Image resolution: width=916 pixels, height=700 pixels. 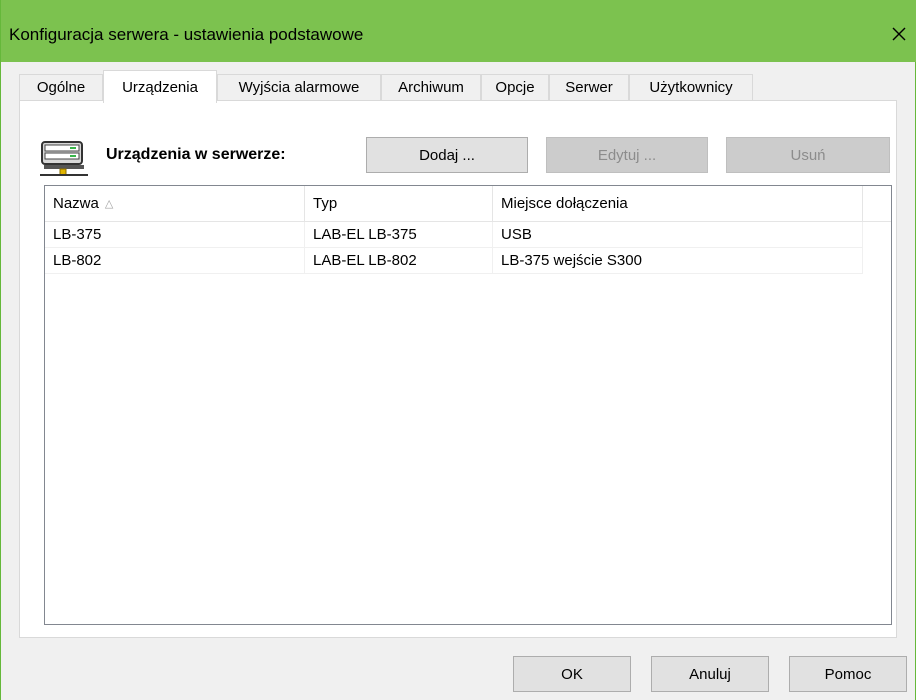 I want to click on device-list-header: Nazwa △ Typ Miejsce dołączenia, so click(x=468, y=204).